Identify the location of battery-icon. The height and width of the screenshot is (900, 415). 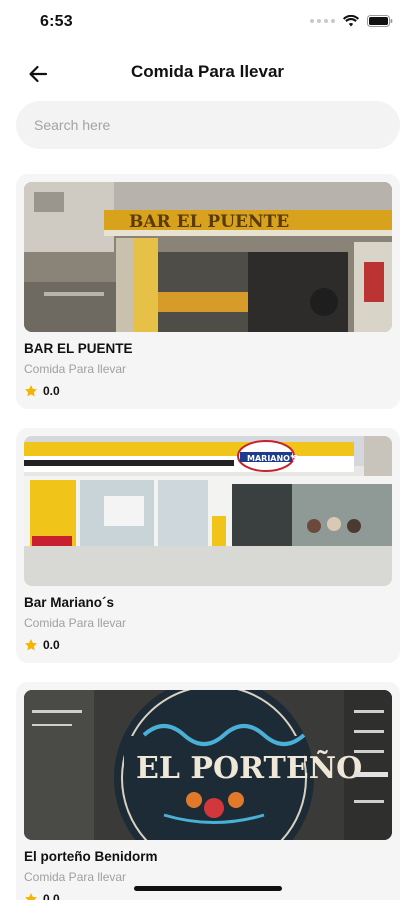
(380, 21).